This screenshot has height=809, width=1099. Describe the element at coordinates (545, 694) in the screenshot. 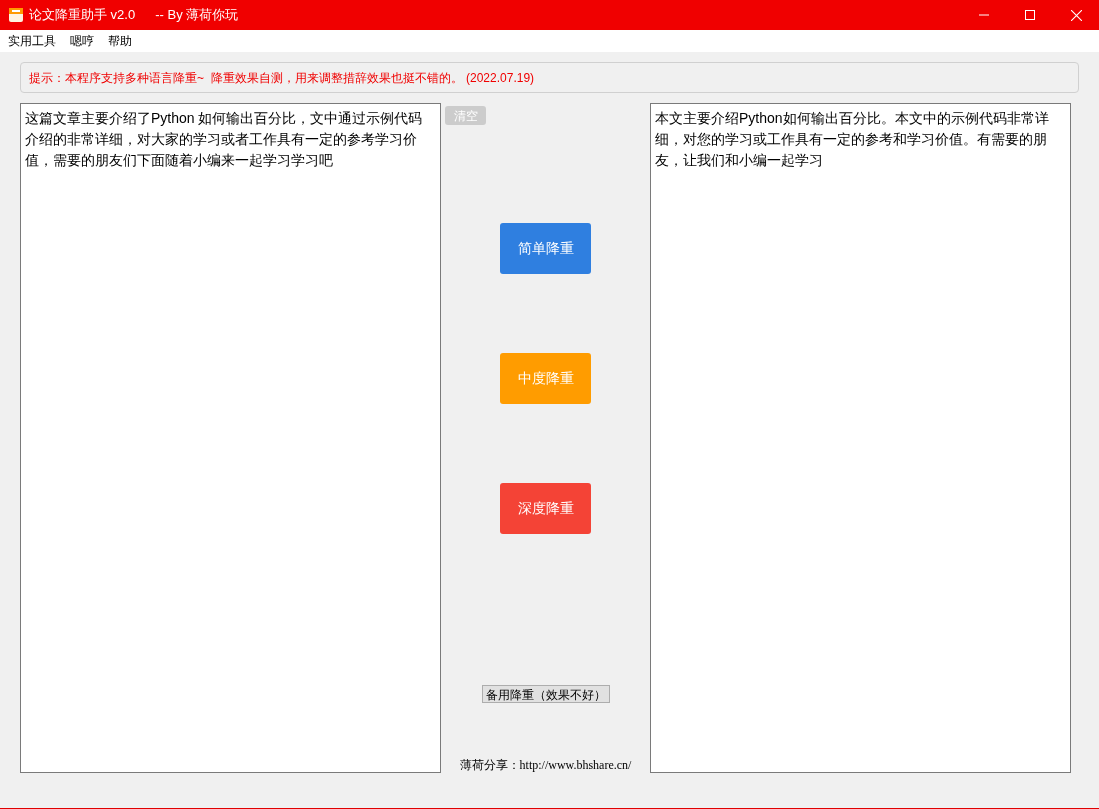

I see `backup-button: 备用降重（效果不好）` at that location.